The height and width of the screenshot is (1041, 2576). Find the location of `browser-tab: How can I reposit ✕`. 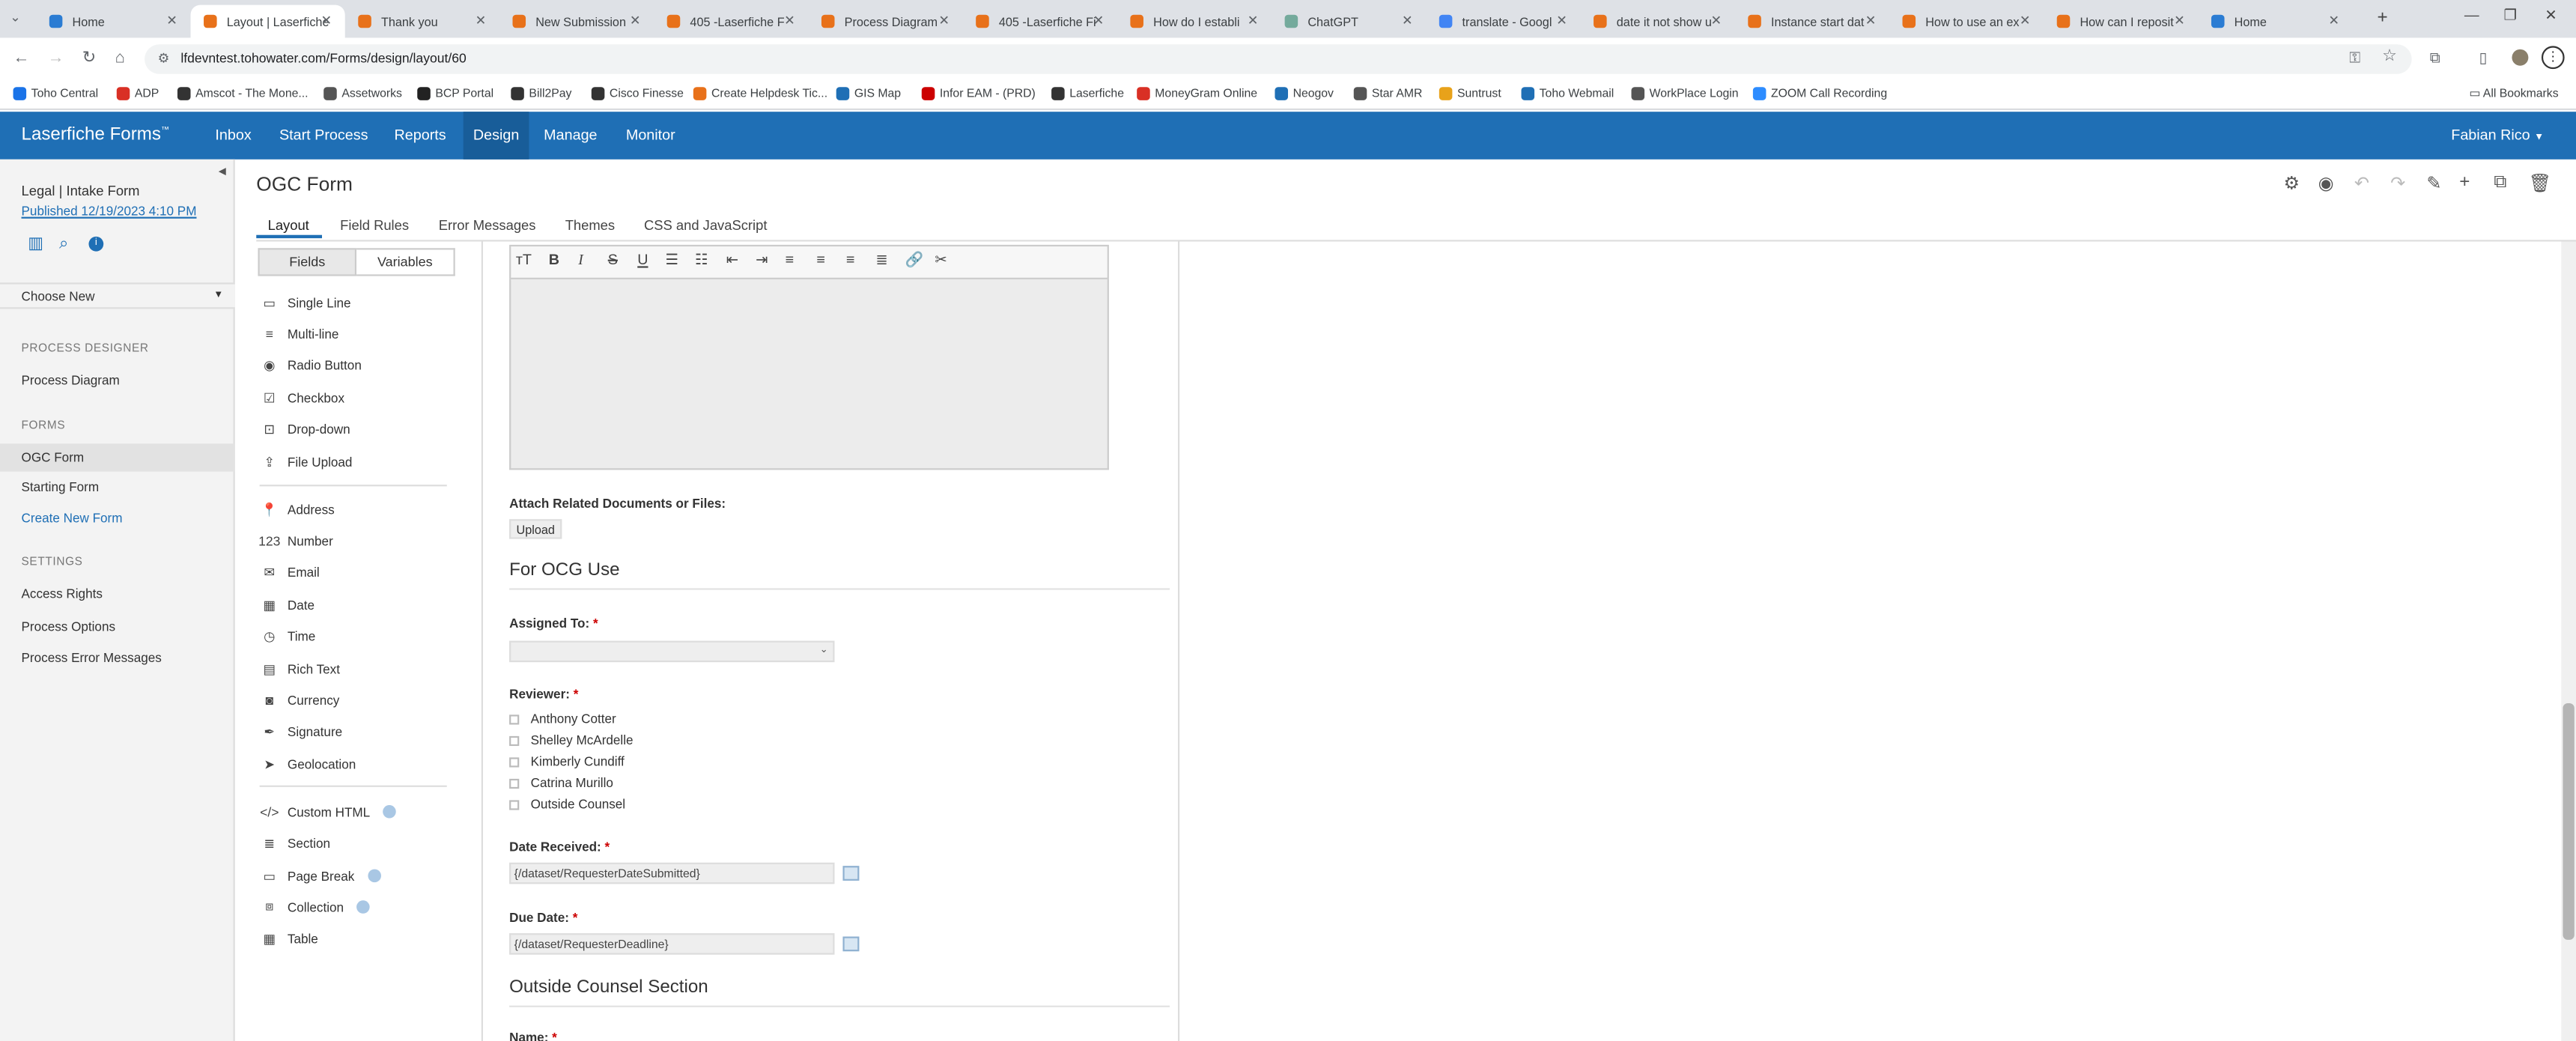

browser-tab: How can I reposit ✕ is located at coordinates (2121, 21).